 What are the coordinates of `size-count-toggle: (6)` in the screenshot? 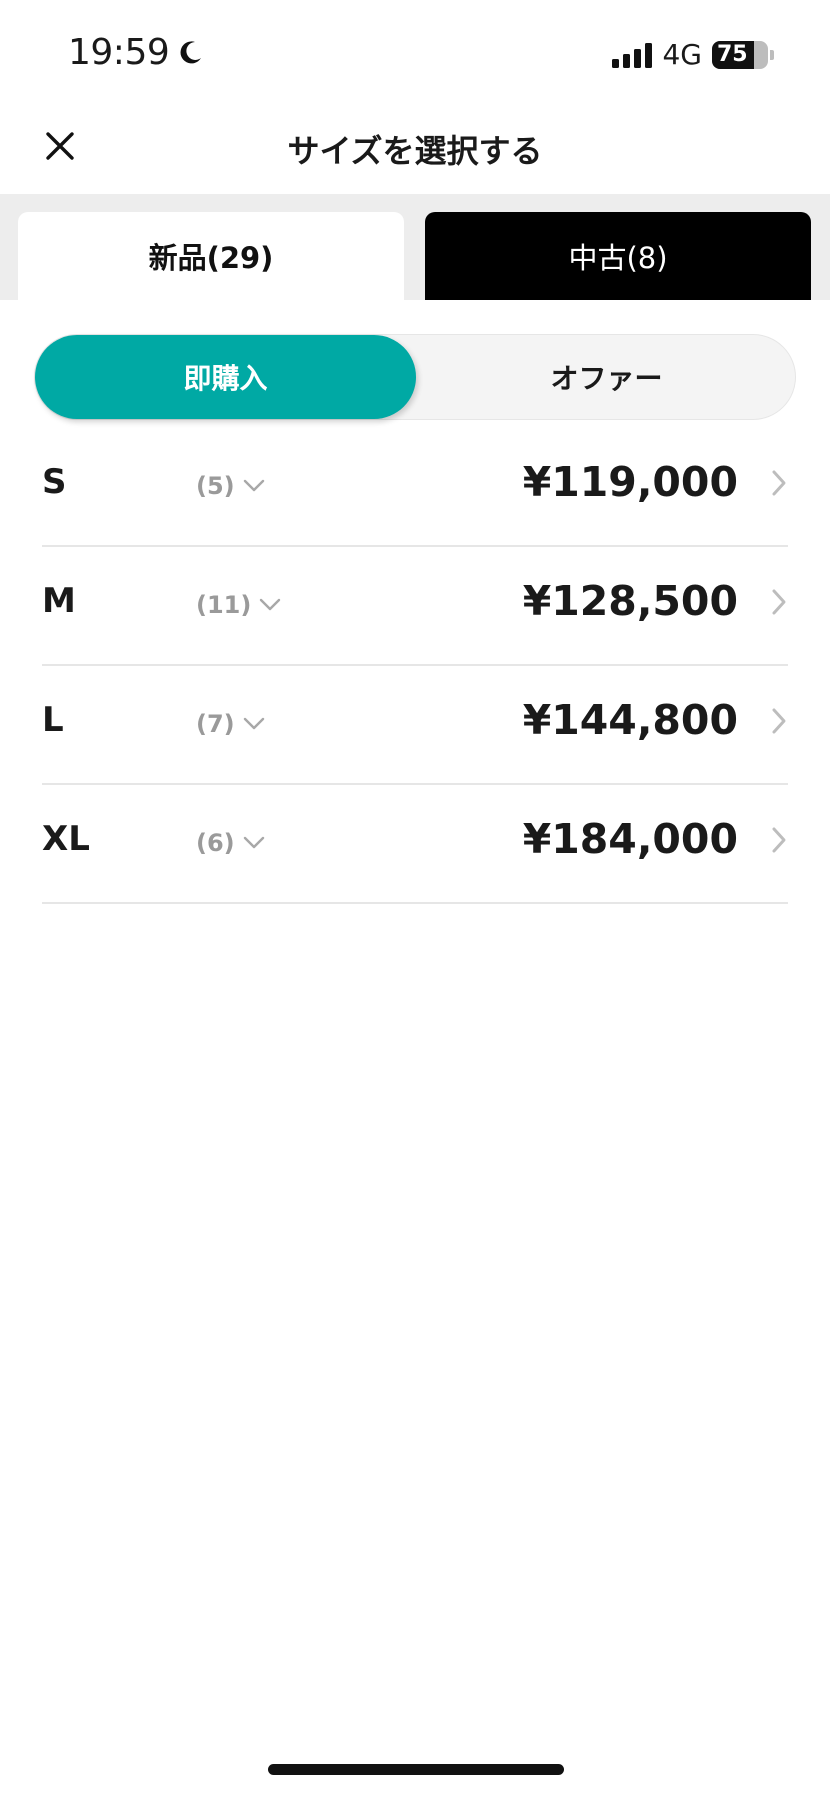 It's located at (230, 843).